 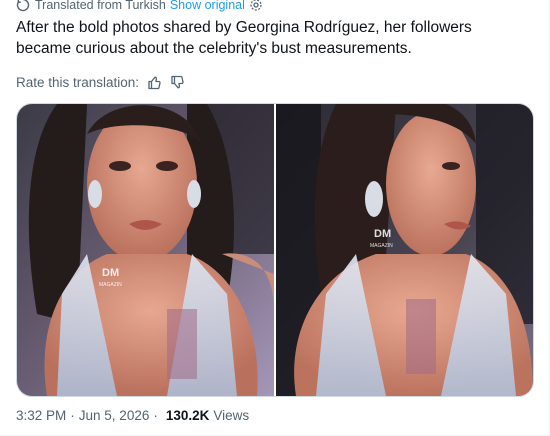 I want to click on thumbs-down-icon, so click(x=177, y=82).